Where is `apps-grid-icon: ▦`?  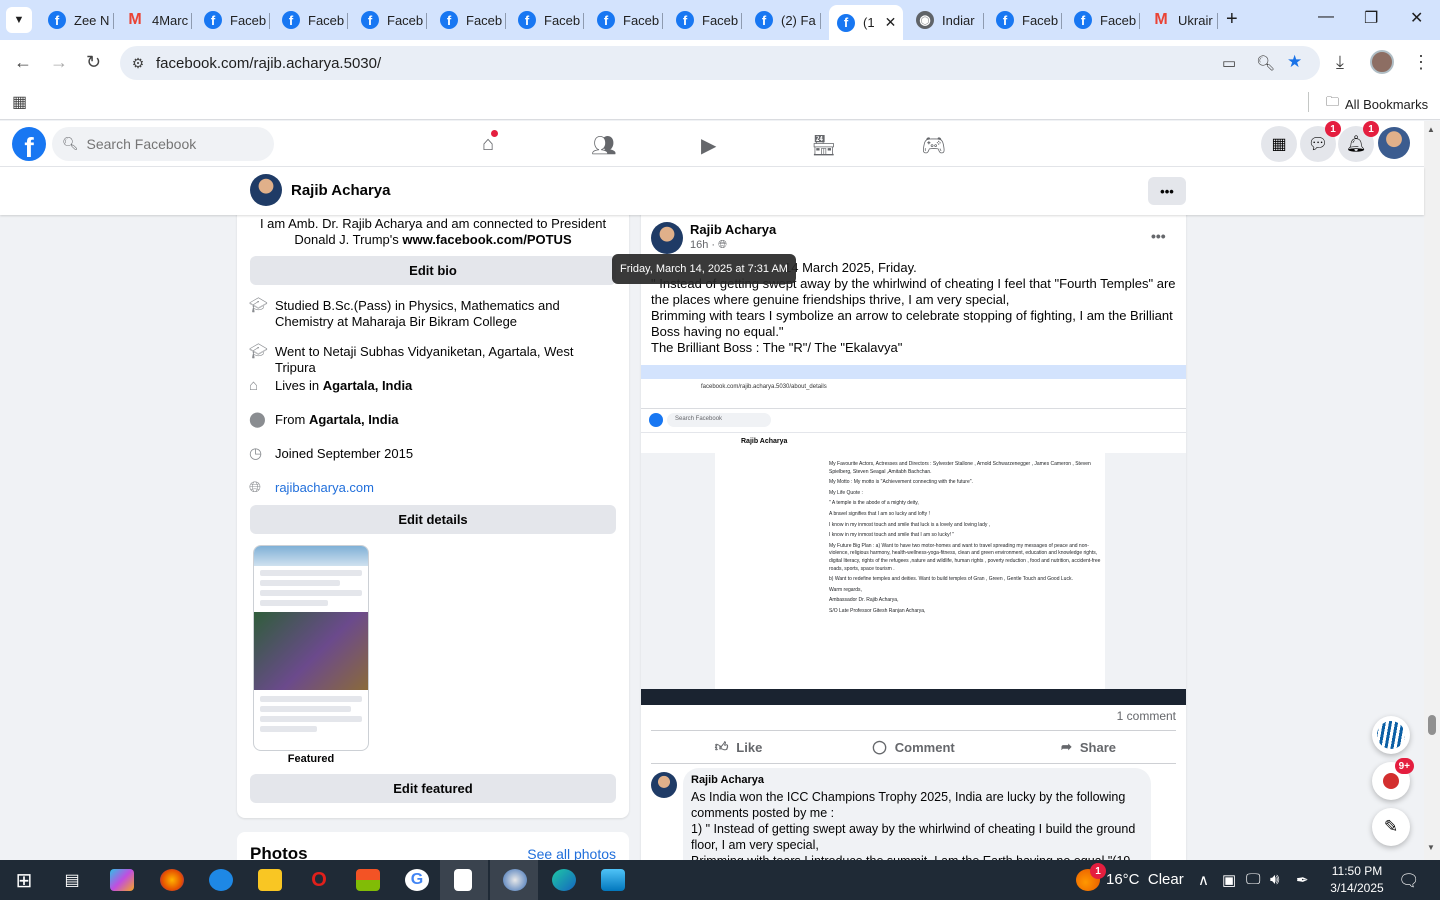
apps-grid-icon: ▦ is located at coordinates (19, 102).